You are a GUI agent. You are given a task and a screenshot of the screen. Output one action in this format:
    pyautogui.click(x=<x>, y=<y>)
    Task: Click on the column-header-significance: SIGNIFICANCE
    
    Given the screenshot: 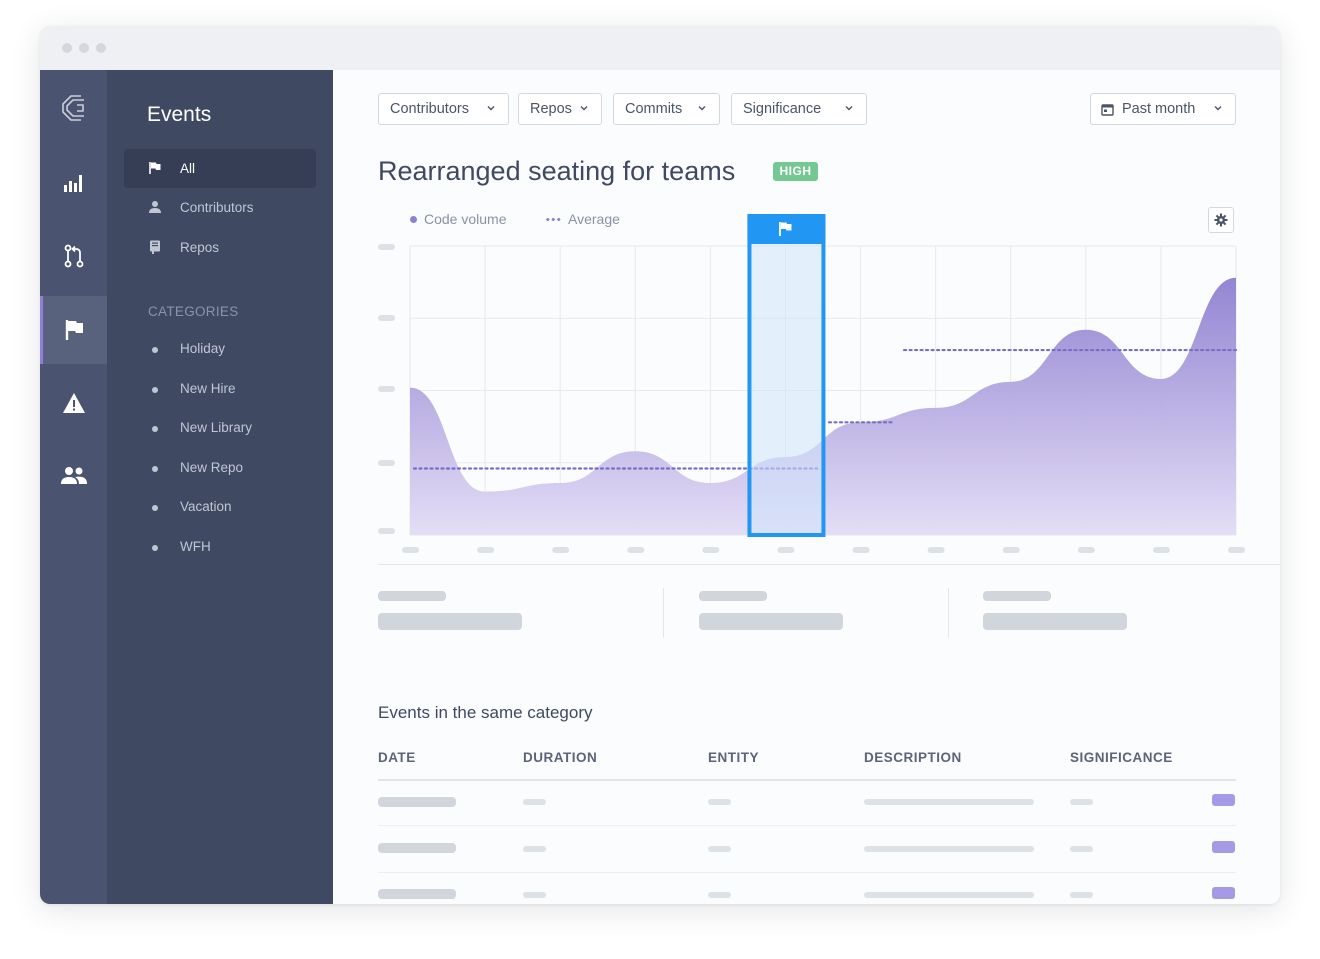 What is the action you would take?
    pyautogui.click(x=1121, y=757)
    